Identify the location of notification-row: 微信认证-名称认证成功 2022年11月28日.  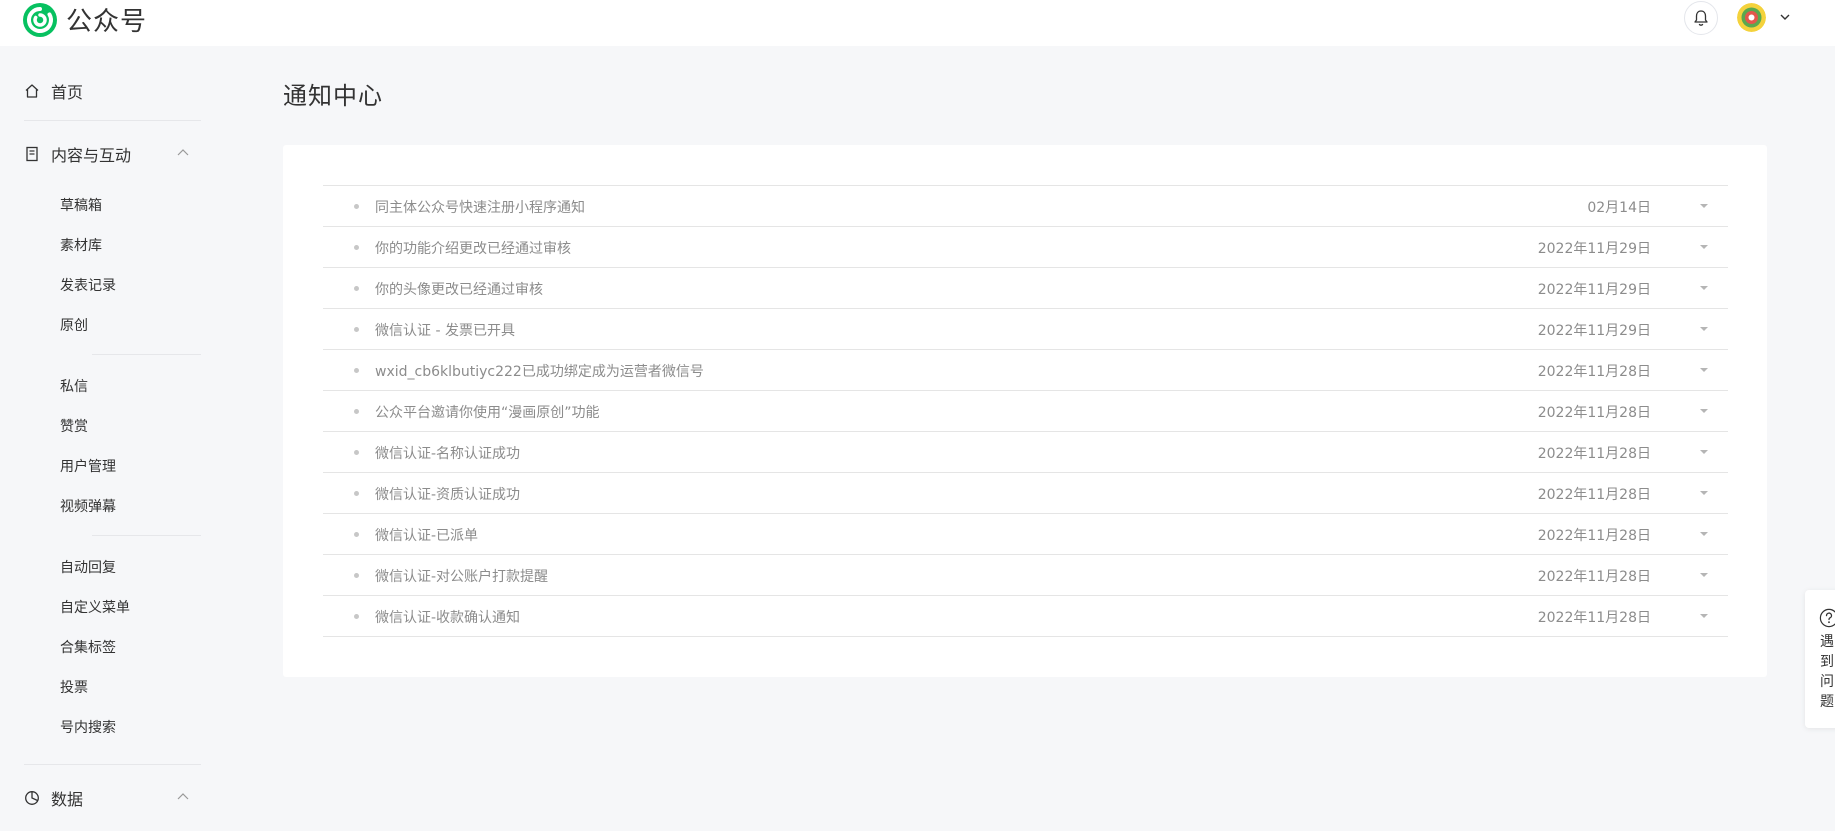
(1025, 452).